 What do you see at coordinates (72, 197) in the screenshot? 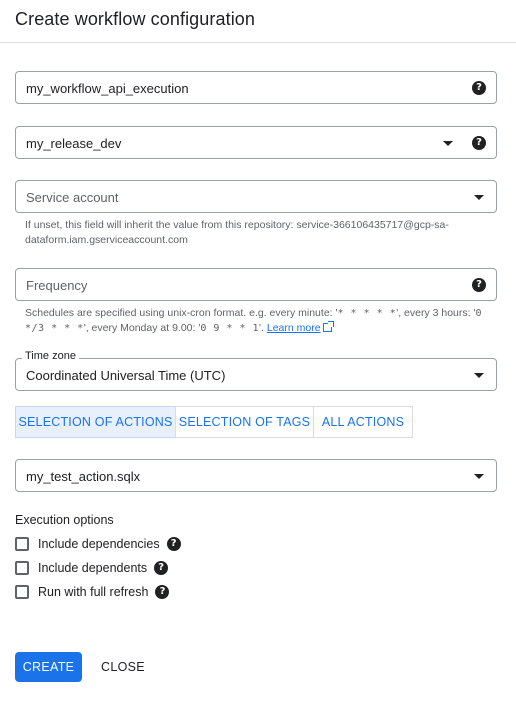
I see `service-account-placeholder: Service account` at bounding box center [72, 197].